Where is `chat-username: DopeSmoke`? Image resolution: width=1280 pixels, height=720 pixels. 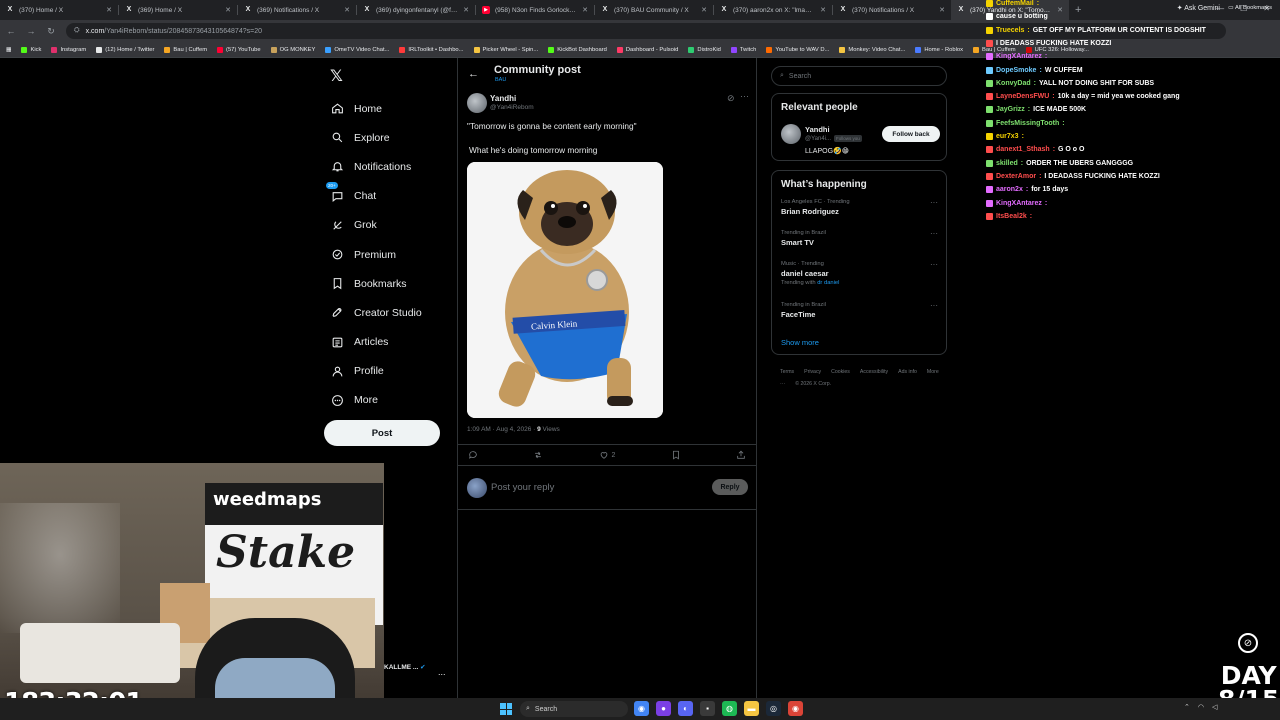
chat-username: DopeSmoke is located at coordinates (1016, 70).